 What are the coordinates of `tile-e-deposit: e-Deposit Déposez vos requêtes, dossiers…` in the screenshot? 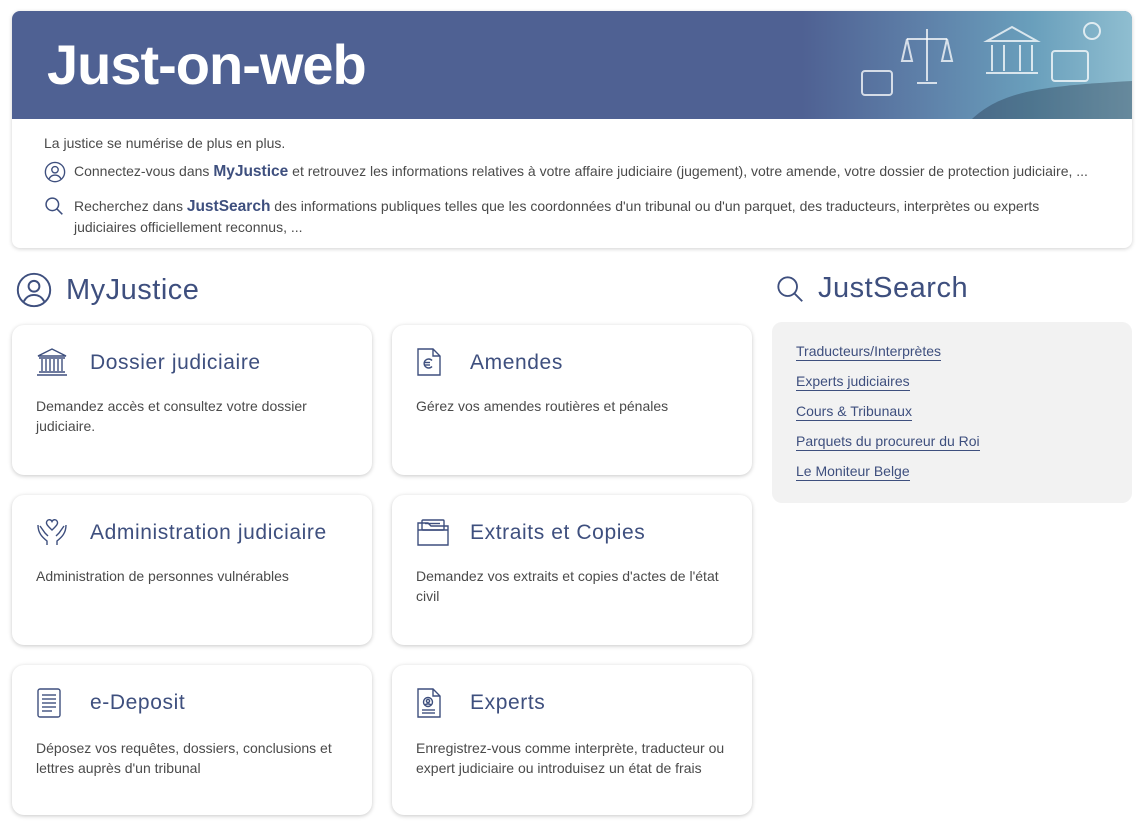 It's located at (192, 740).